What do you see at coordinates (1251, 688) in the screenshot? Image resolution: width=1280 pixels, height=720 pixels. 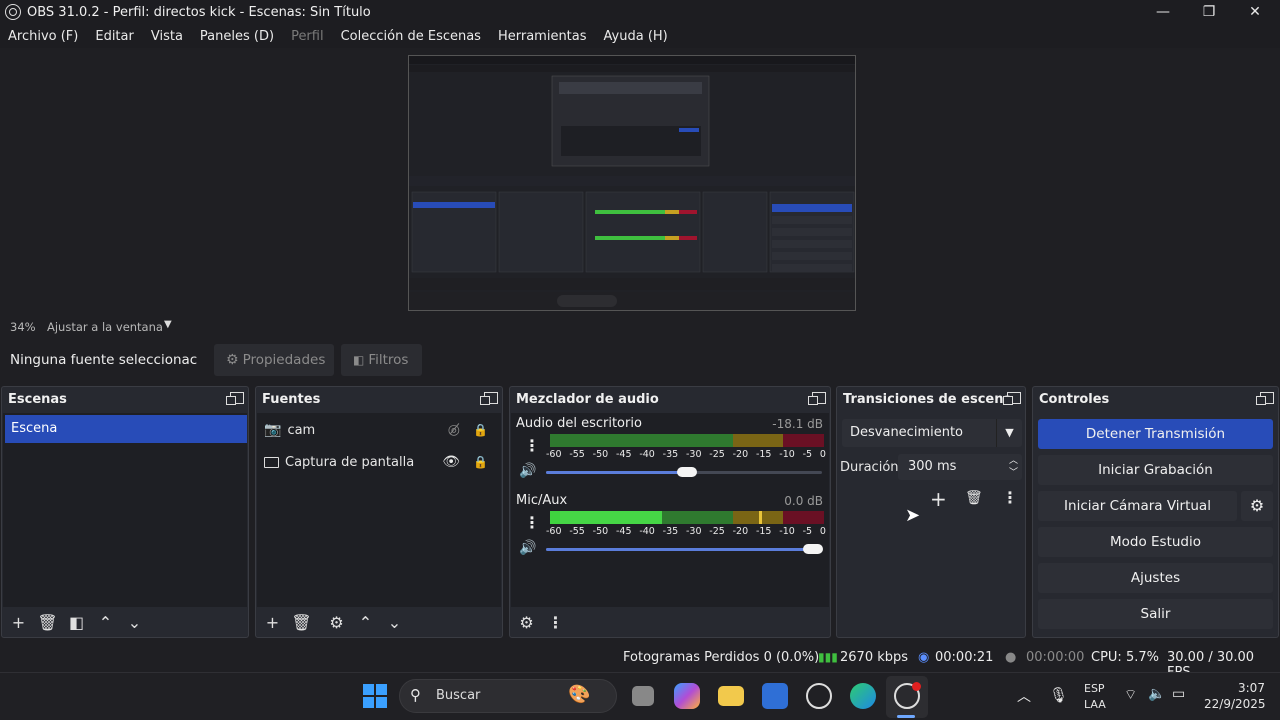 I see `clock-time: 3:07` at bounding box center [1251, 688].